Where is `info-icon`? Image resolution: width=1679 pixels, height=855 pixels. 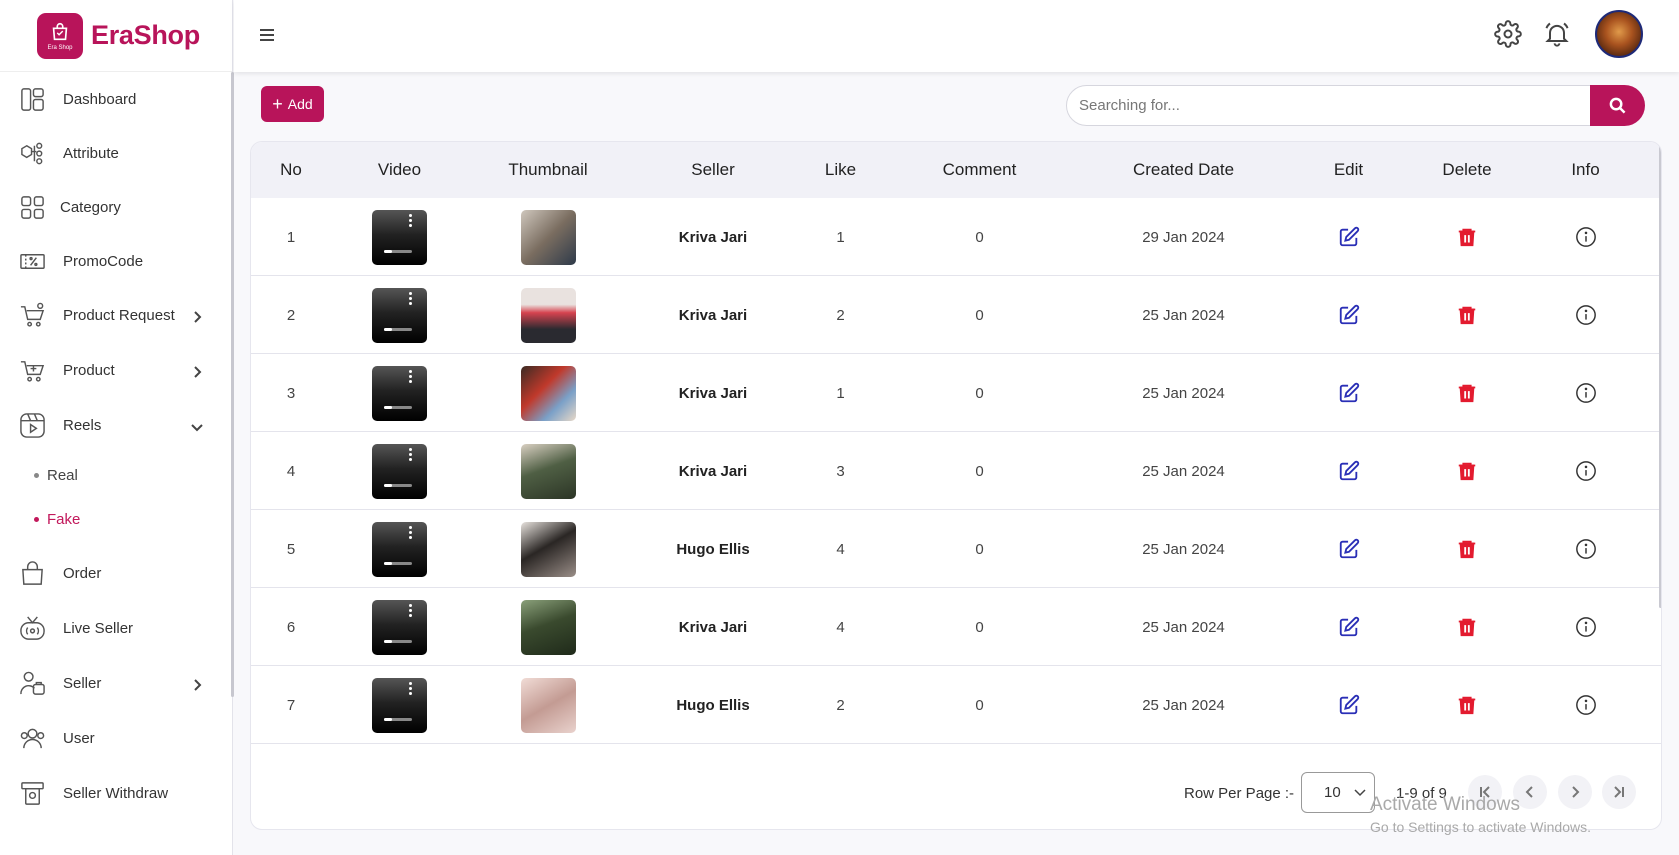
info-icon is located at coordinates (1585, 471).